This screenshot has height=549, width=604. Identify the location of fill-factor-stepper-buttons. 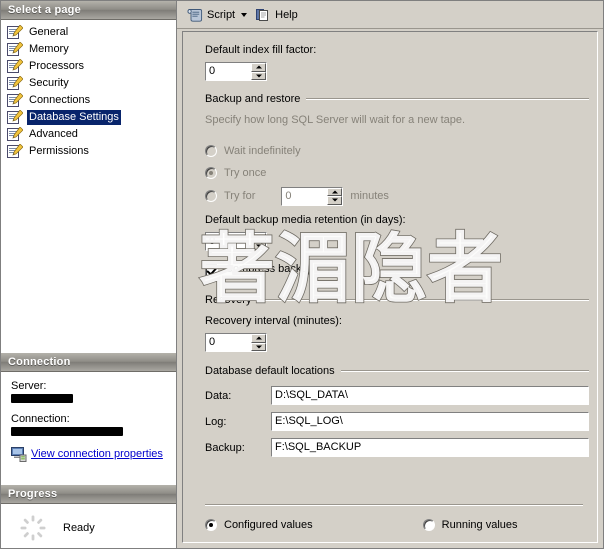
(258, 71).